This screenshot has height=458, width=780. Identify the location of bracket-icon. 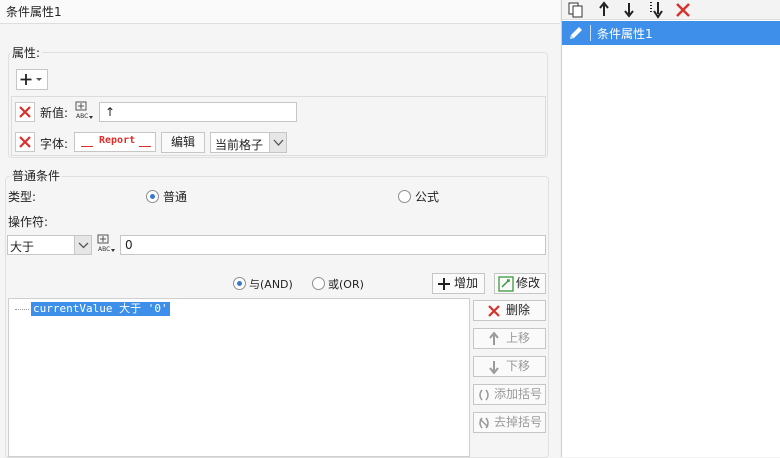
(484, 395).